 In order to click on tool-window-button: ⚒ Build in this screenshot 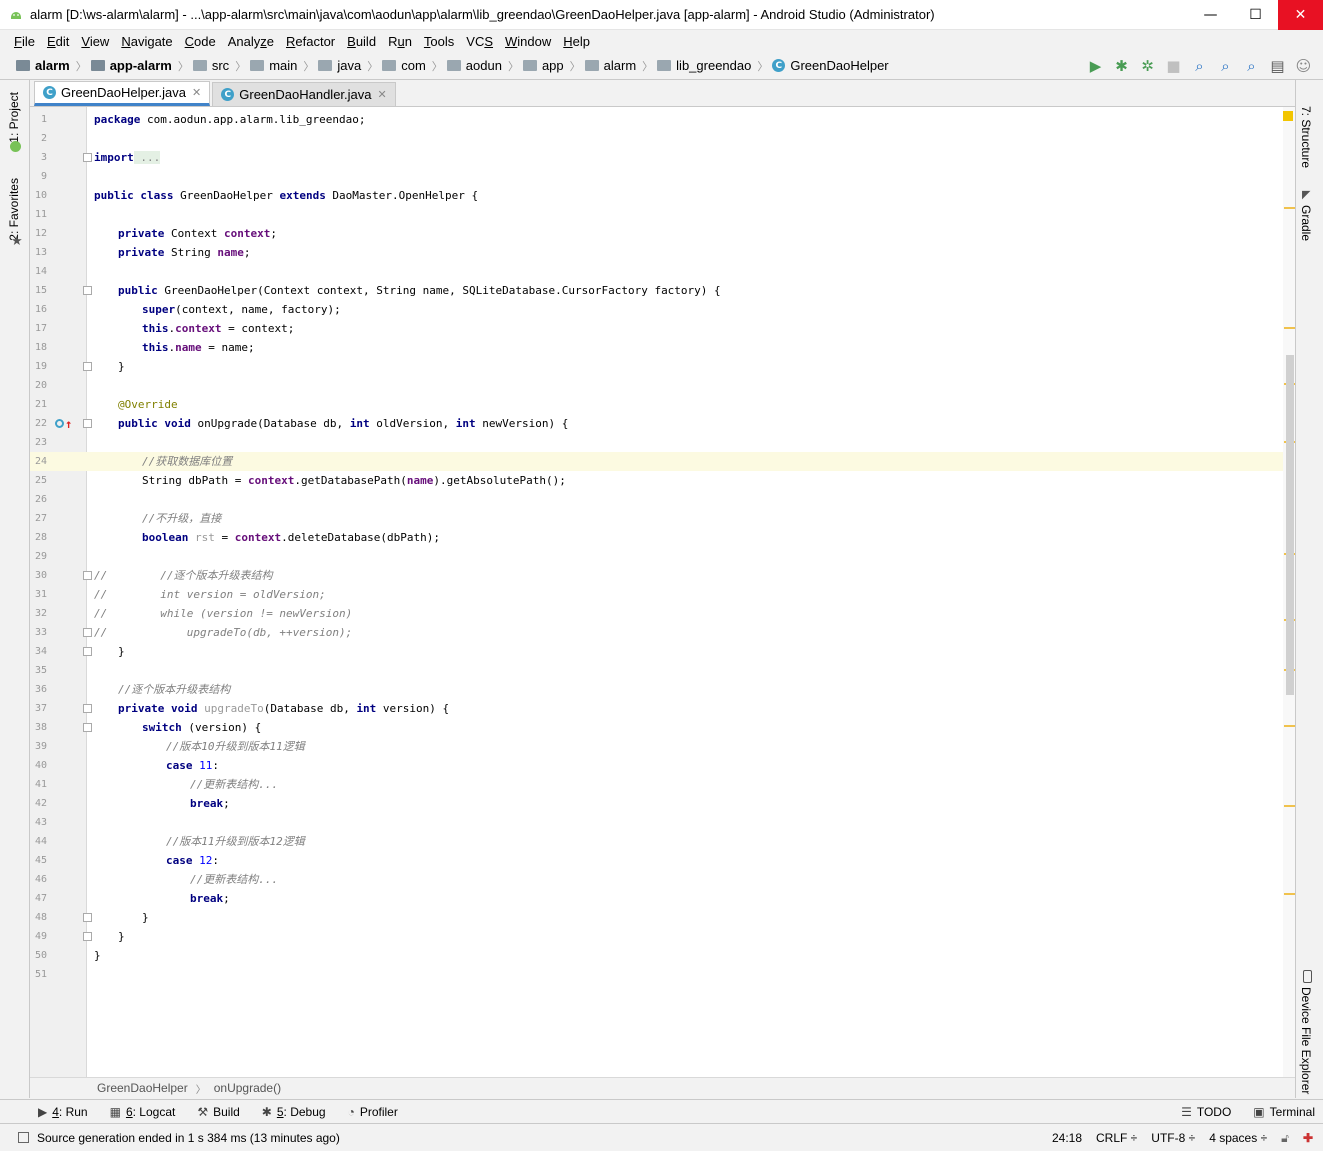, I will do `click(218, 1112)`.